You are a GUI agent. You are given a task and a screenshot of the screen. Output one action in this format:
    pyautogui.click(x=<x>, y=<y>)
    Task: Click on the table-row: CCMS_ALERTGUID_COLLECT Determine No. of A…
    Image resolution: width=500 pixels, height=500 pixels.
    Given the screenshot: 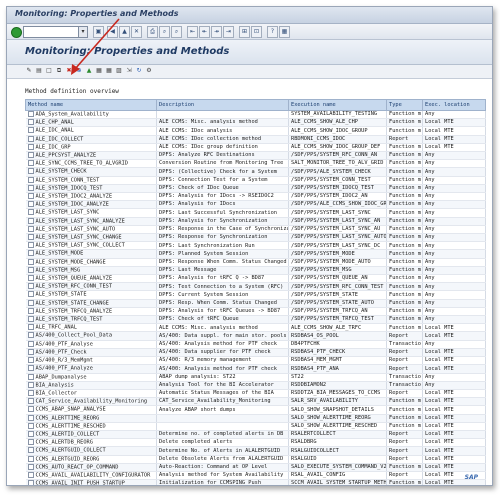 What is the action you would take?
    pyautogui.click(x=255, y=451)
    